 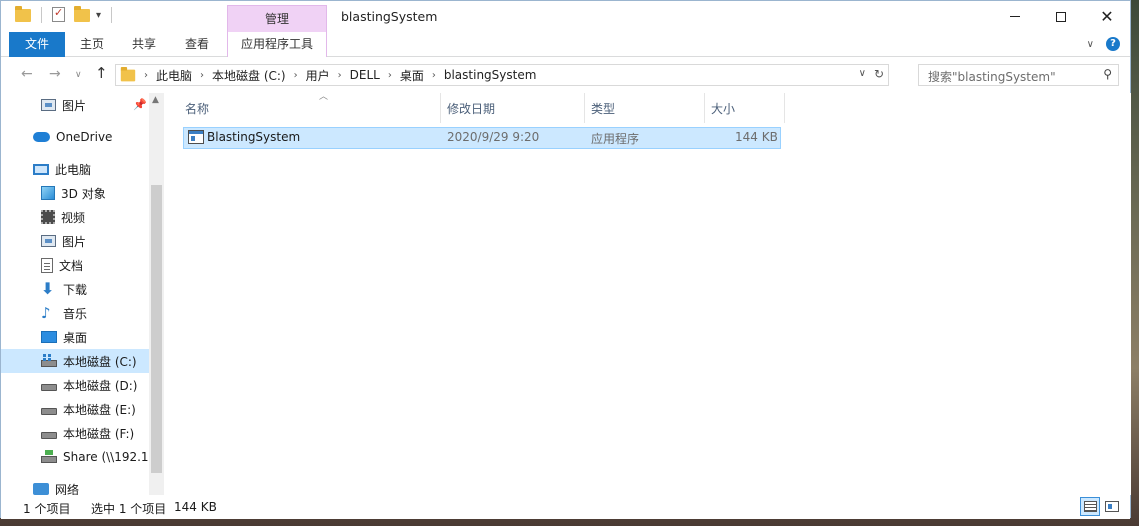 What do you see at coordinates (1090, 44) in the screenshot?
I see `expand-ribbon-icon: ∨` at bounding box center [1090, 44].